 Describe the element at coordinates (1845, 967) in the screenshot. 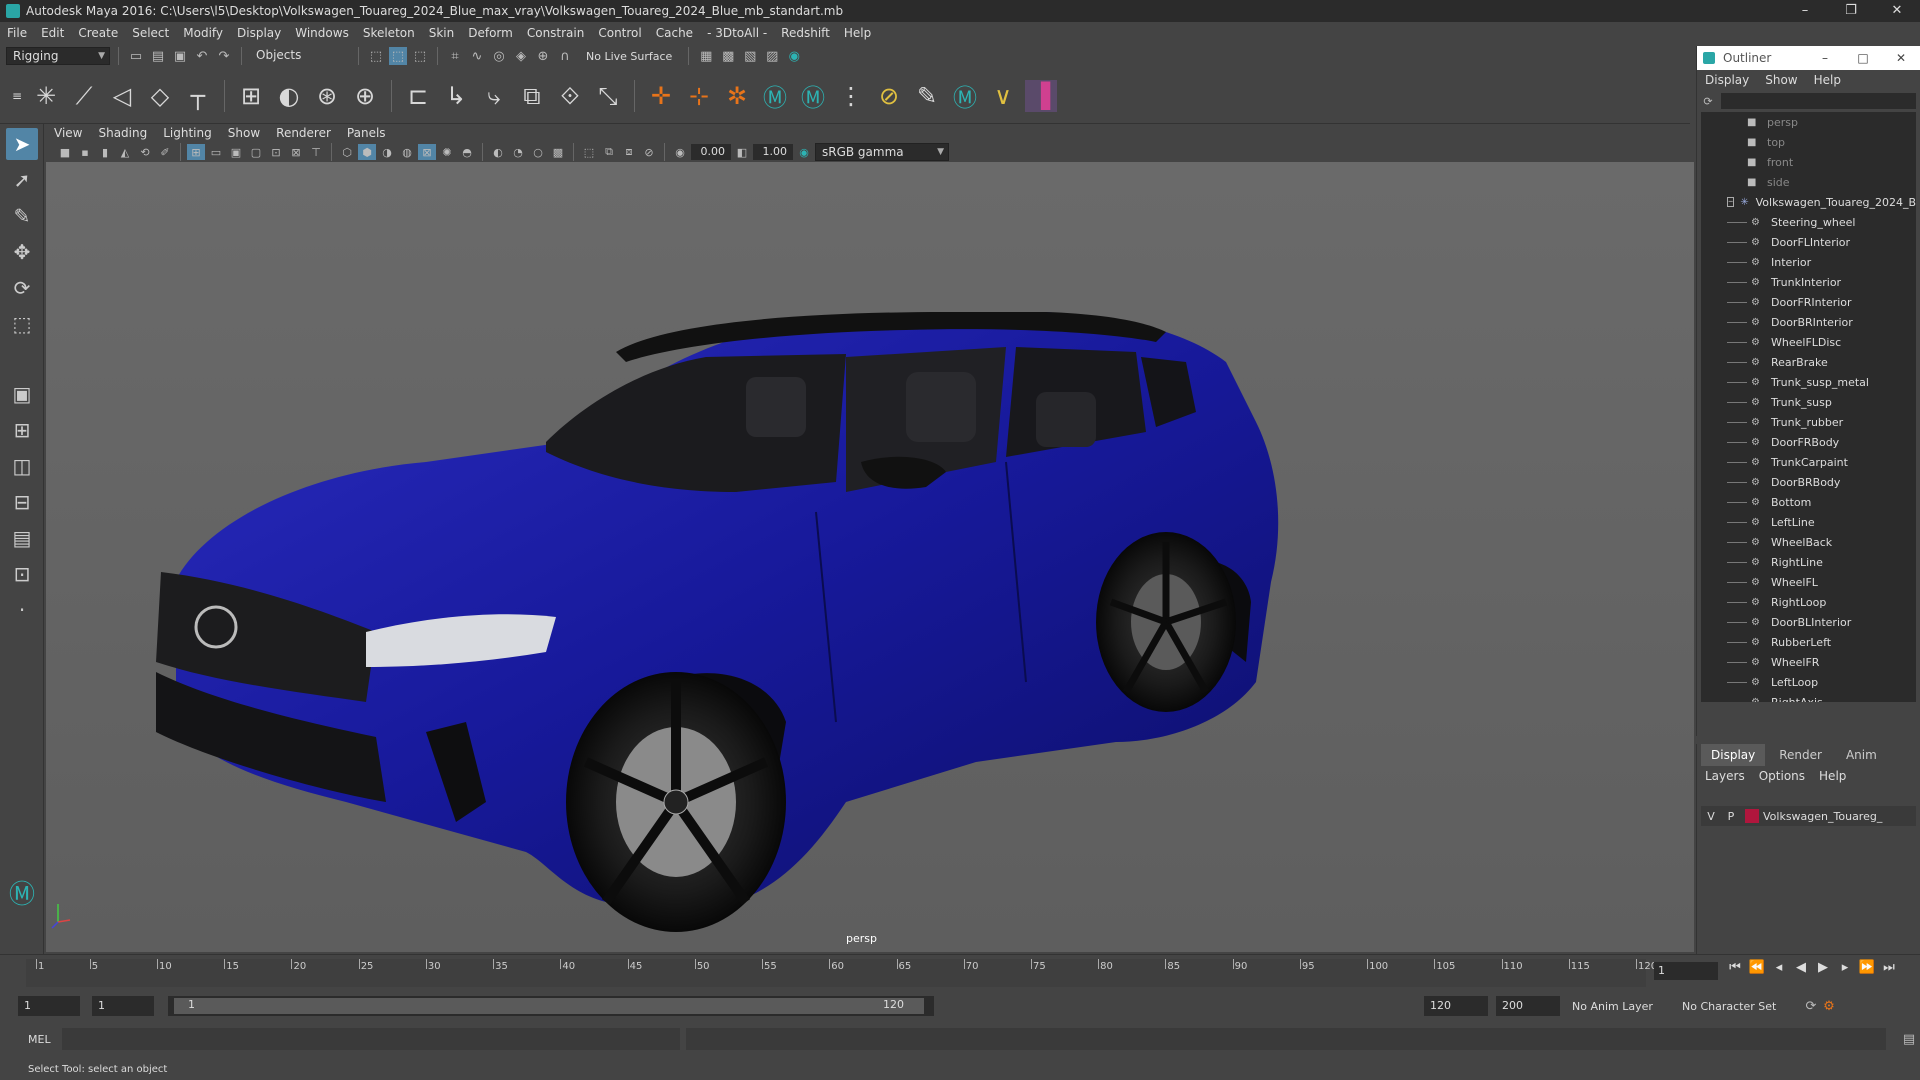

I see `step-forward-frame-icon: ▸` at that location.